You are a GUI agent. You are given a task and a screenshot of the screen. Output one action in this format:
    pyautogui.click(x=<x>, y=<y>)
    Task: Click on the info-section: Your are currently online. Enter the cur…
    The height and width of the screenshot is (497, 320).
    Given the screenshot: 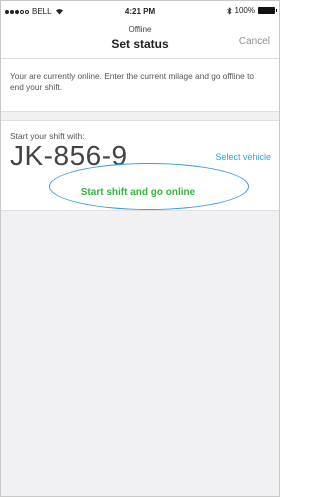 What is the action you would take?
    pyautogui.click(x=140, y=85)
    